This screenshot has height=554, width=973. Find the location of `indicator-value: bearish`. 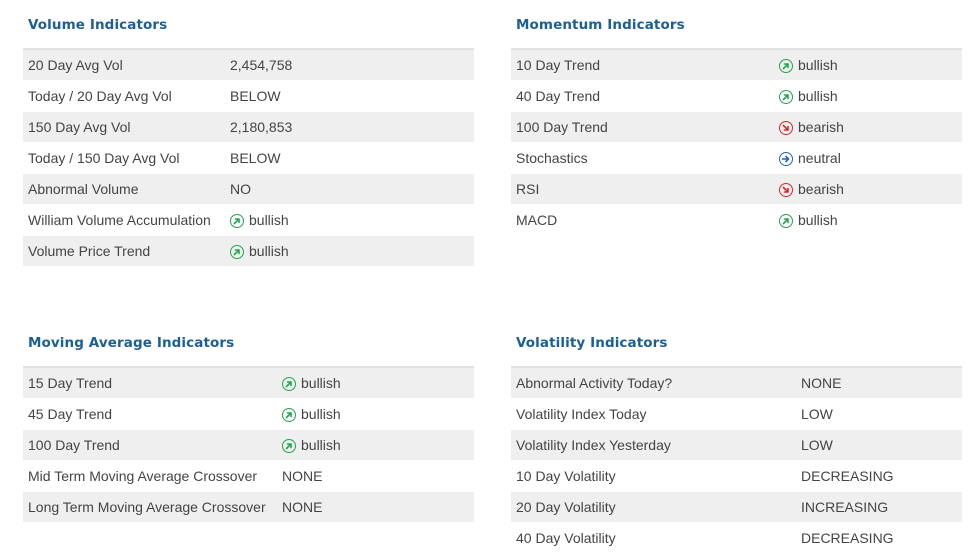

indicator-value: bearish is located at coordinates (811, 127).